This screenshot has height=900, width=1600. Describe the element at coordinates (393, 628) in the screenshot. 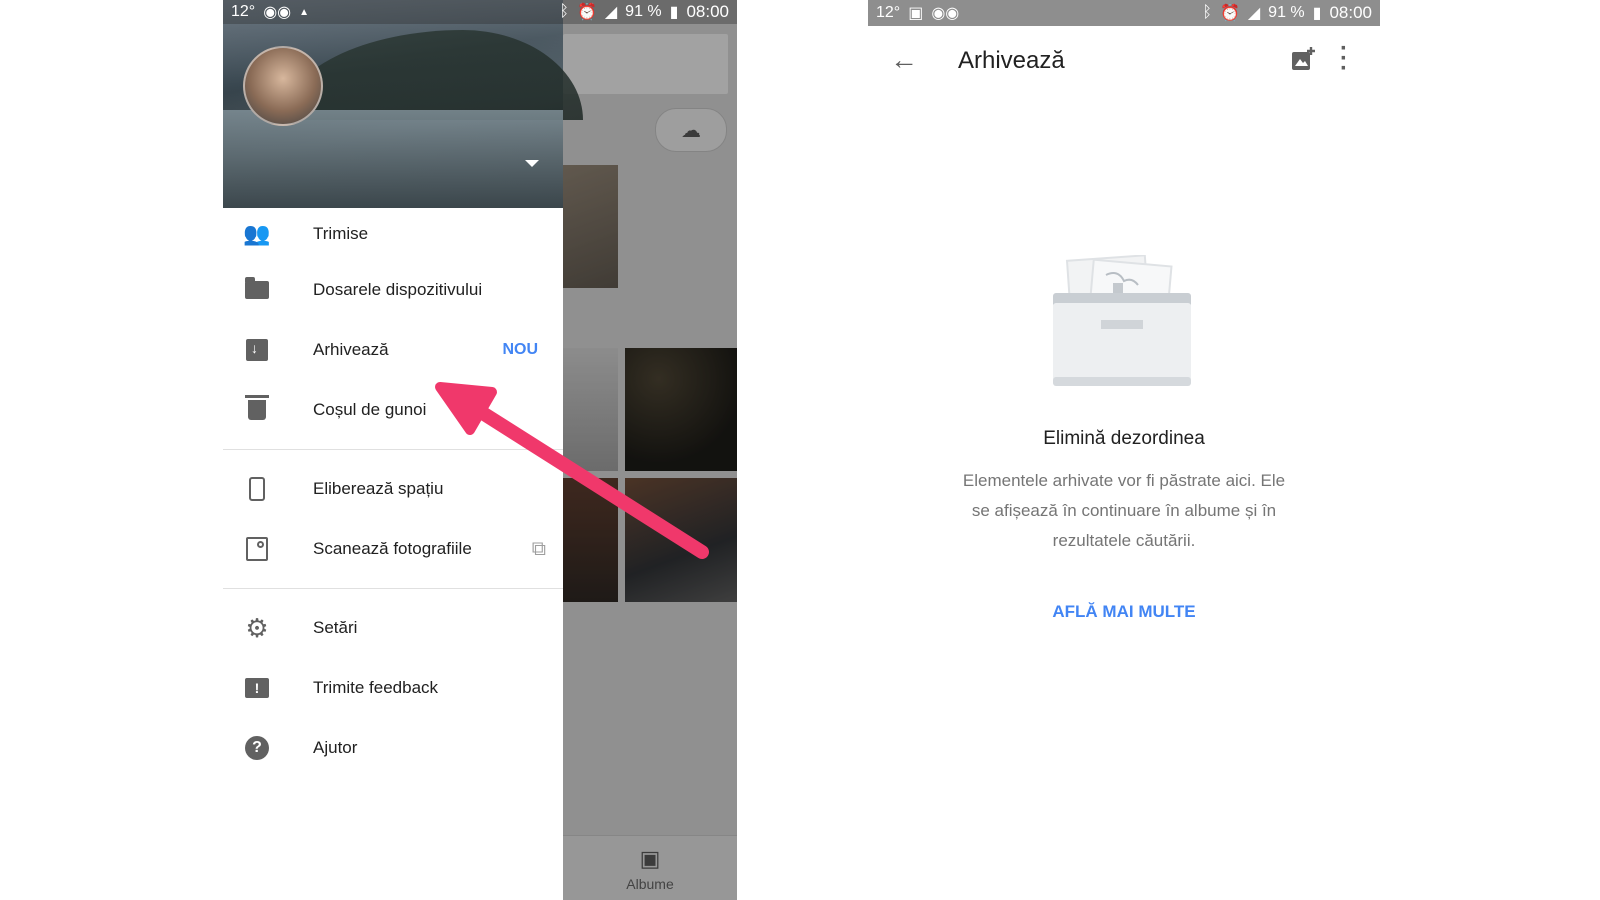

I see `drawer-item-settings: ⚙ Setări` at that location.